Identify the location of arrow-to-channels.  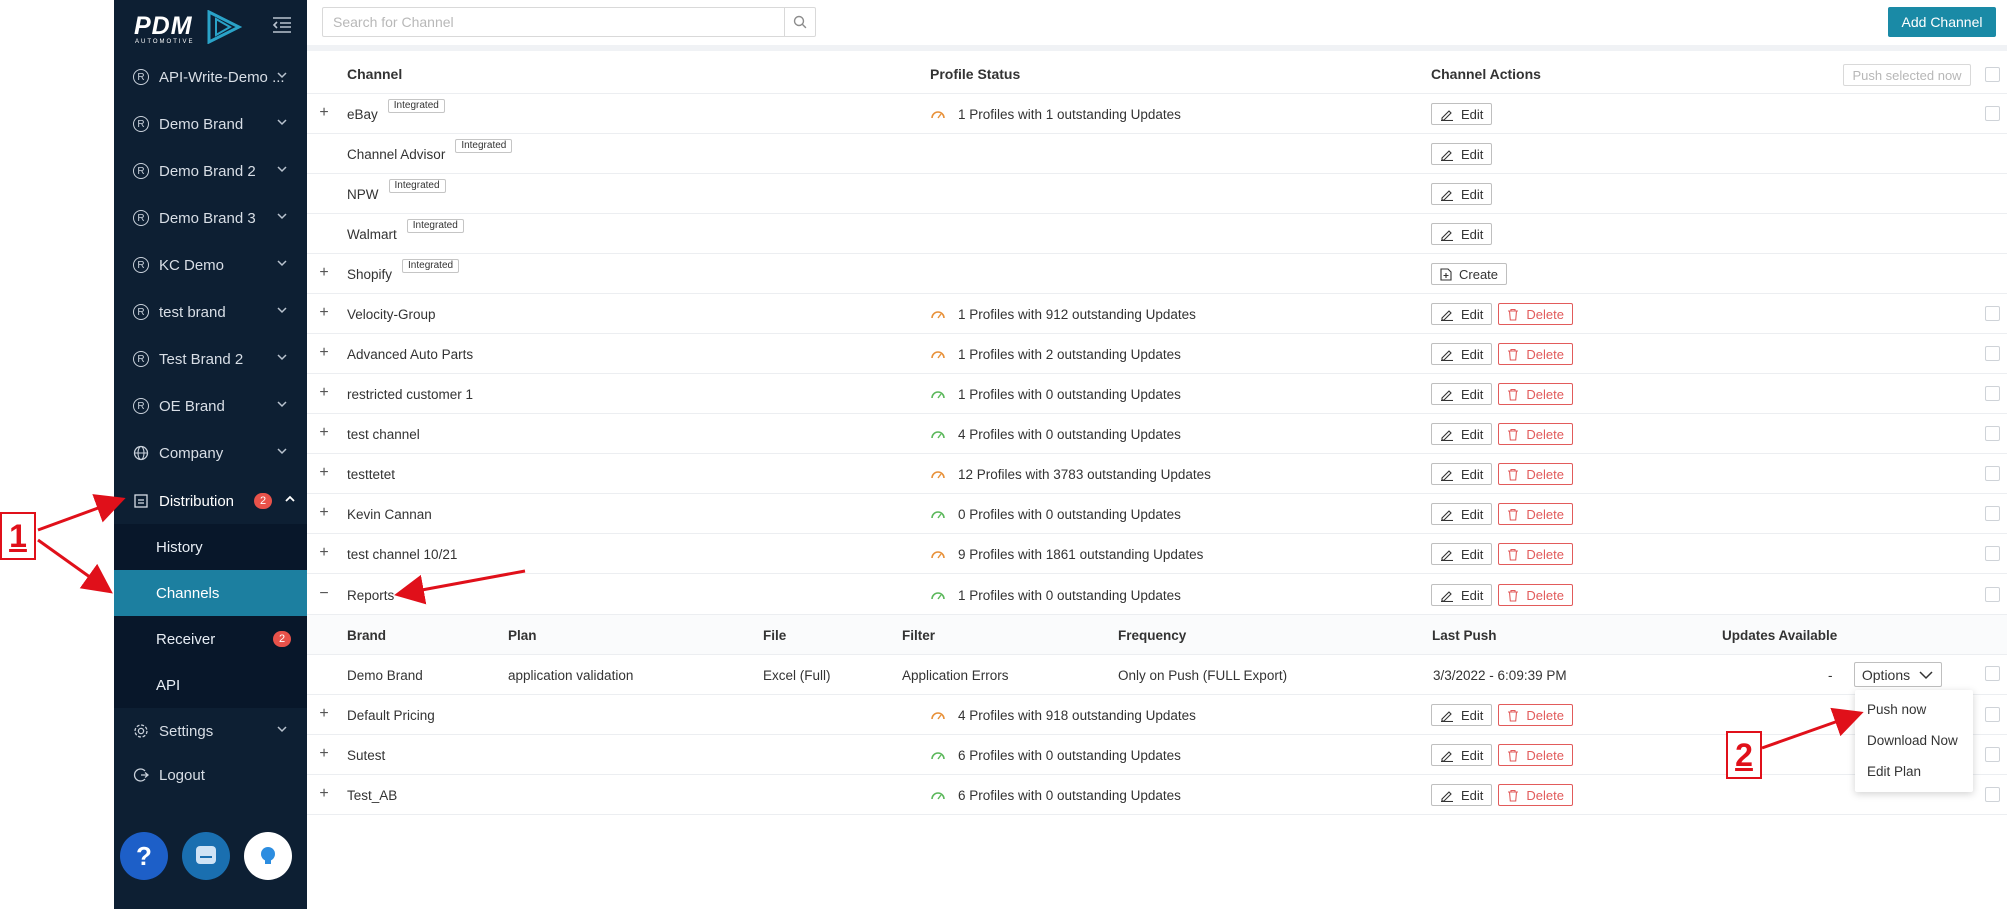
(75, 566).